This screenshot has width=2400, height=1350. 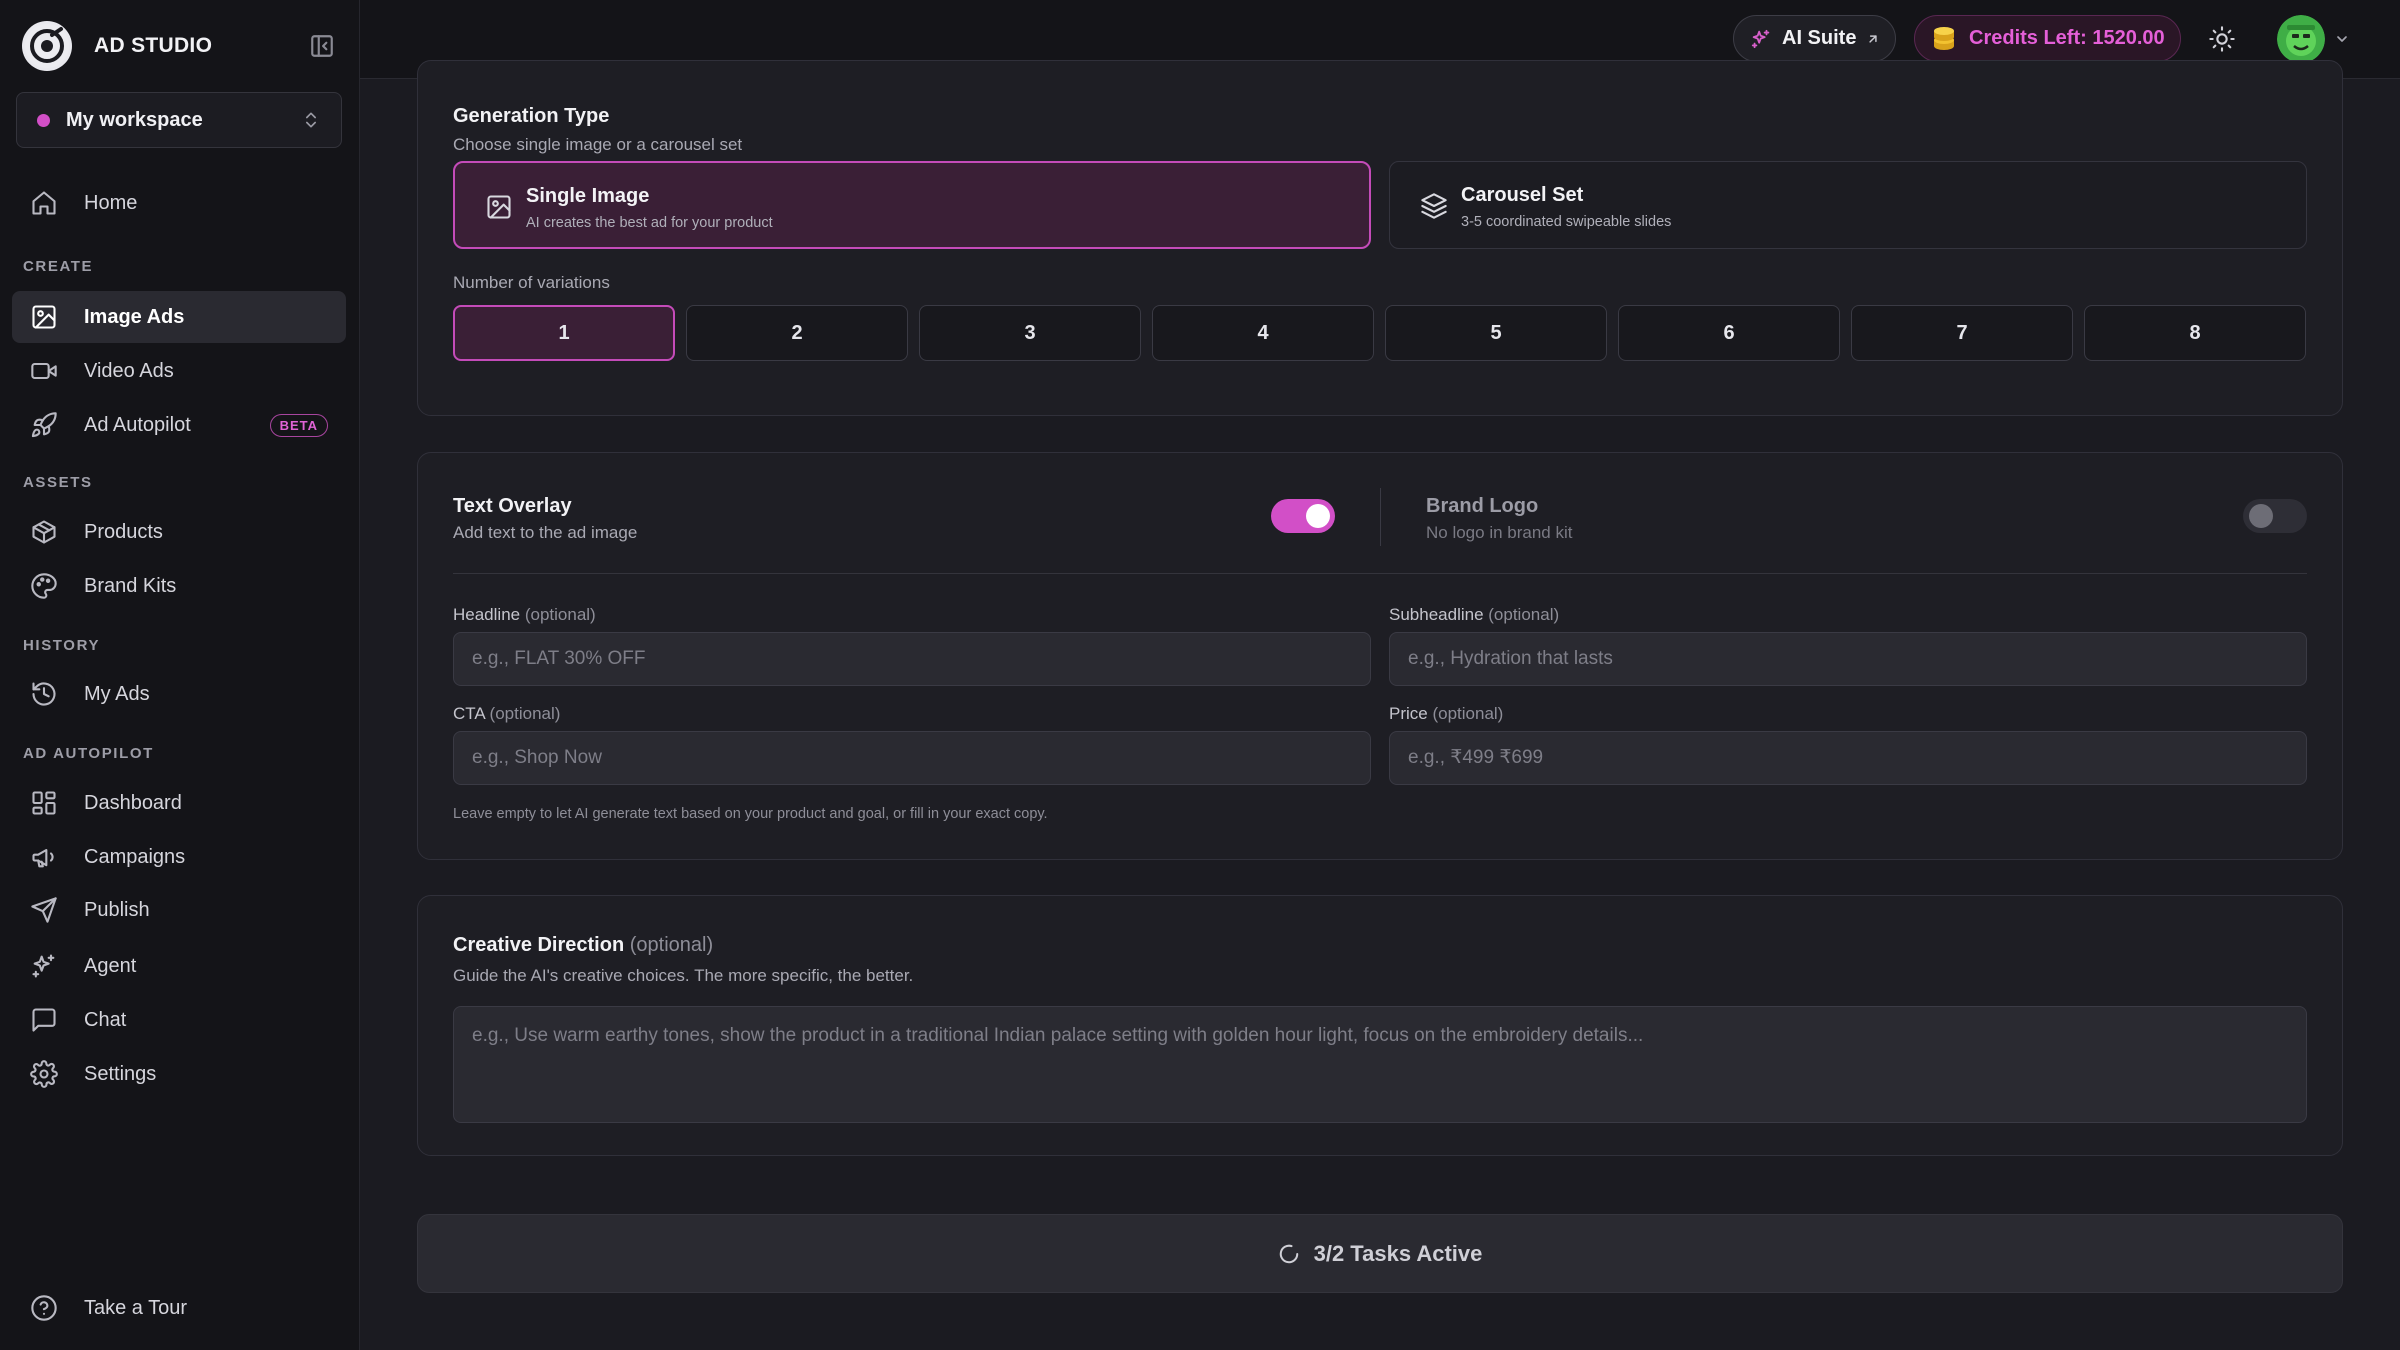 What do you see at coordinates (912, 758) in the screenshot?
I see `cta-input` at bounding box center [912, 758].